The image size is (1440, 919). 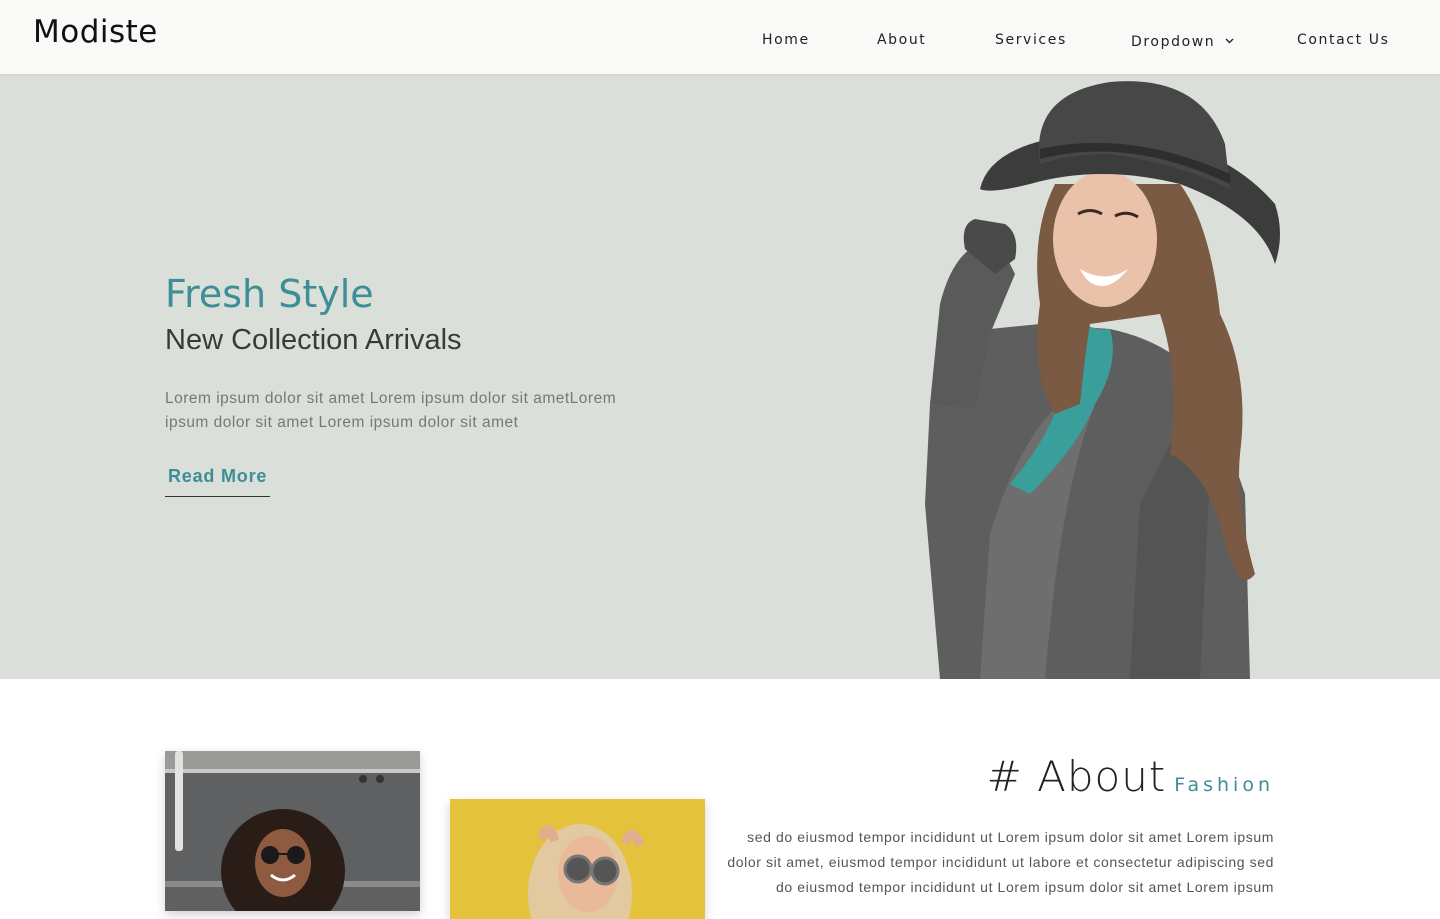 I want to click on about-heading-main: # About, so click(x=1076, y=776).